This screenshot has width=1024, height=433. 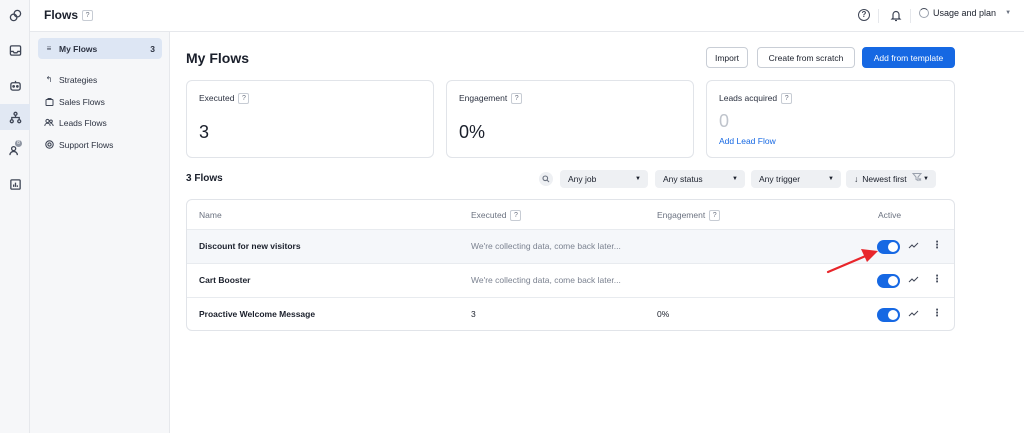 What do you see at coordinates (527, 16) in the screenshot?
I see `top-bar: Flows? ? Usage and plan ▼` at bounding box center [527, 16].